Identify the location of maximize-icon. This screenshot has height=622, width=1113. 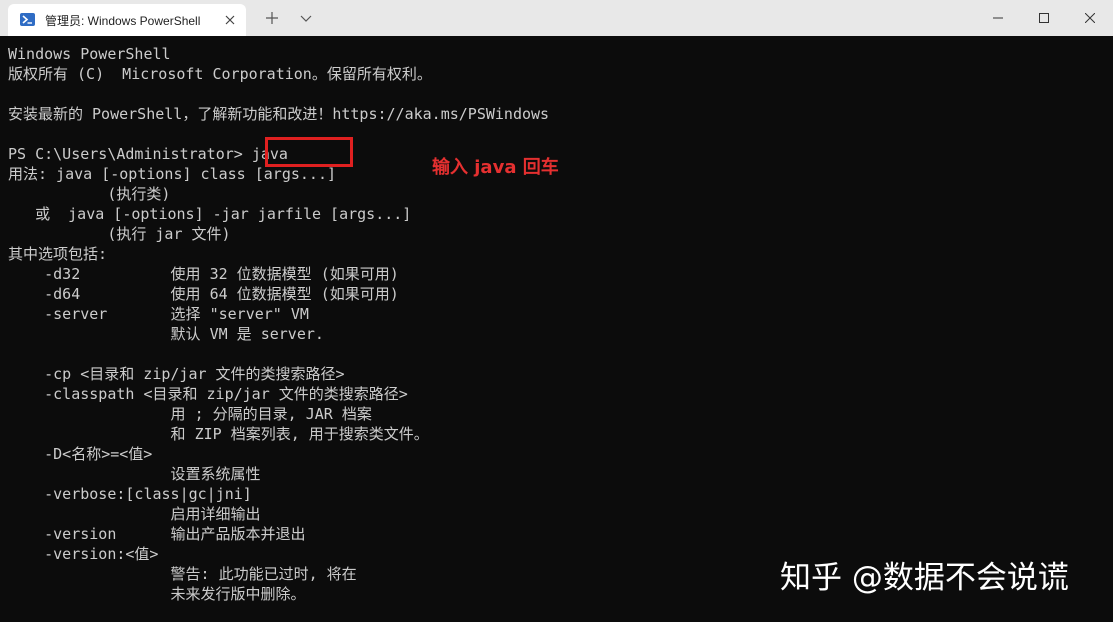
(1044, 18).